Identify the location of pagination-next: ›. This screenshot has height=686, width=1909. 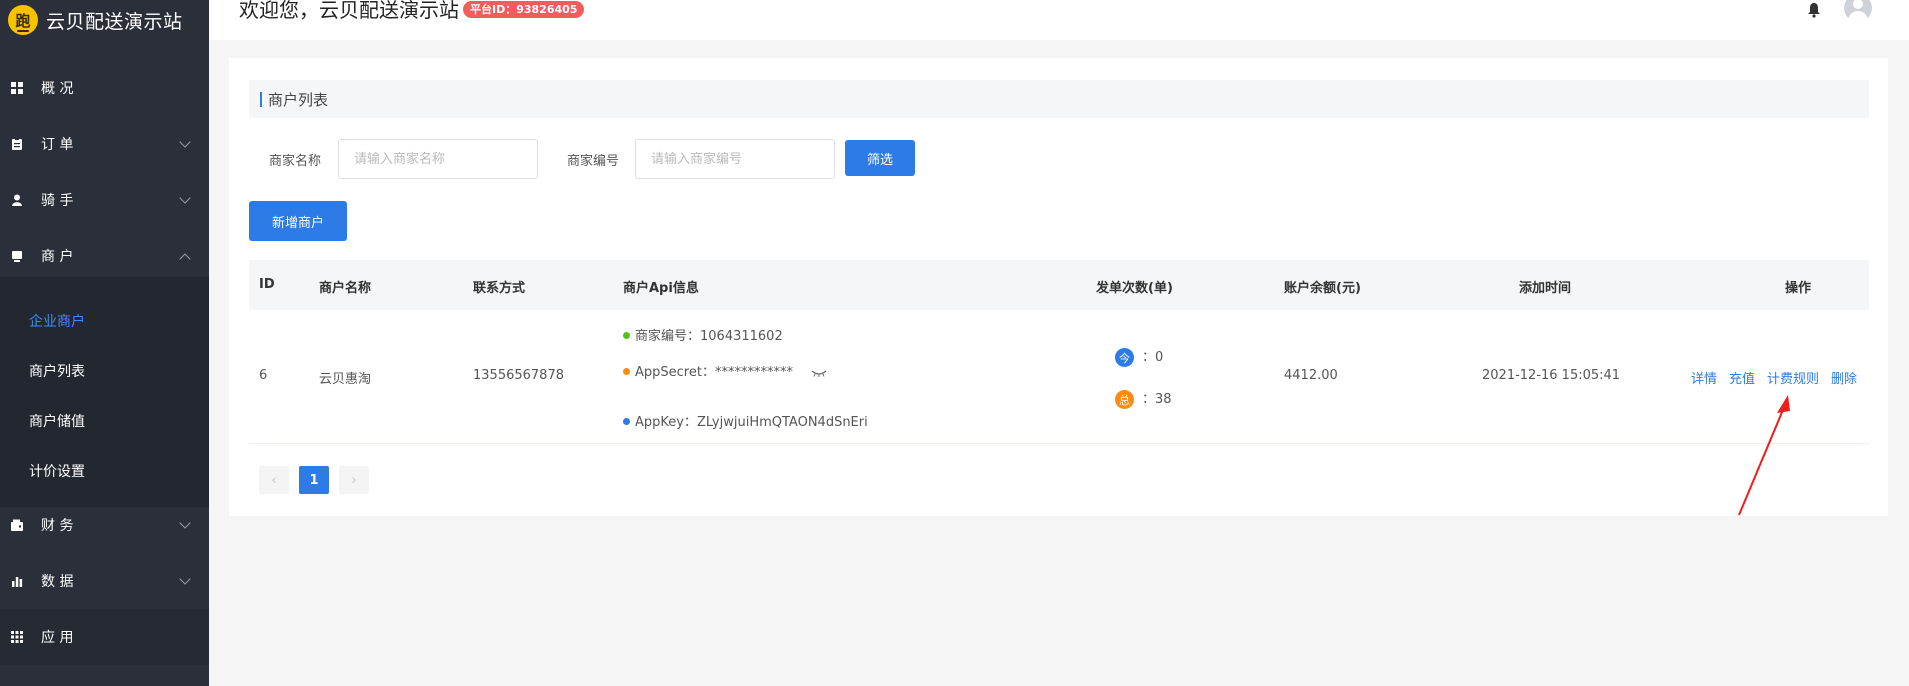
(354, 480).